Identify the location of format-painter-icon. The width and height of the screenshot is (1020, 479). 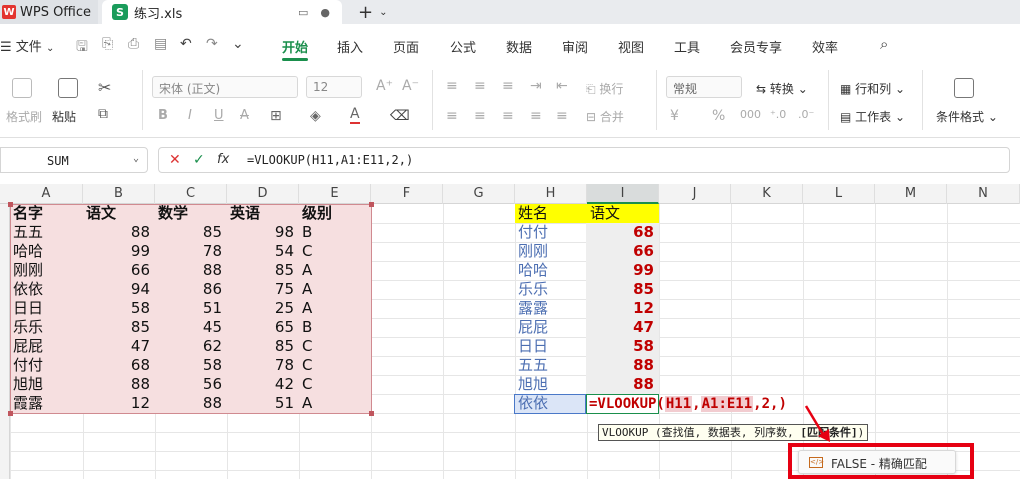
(22, 88).